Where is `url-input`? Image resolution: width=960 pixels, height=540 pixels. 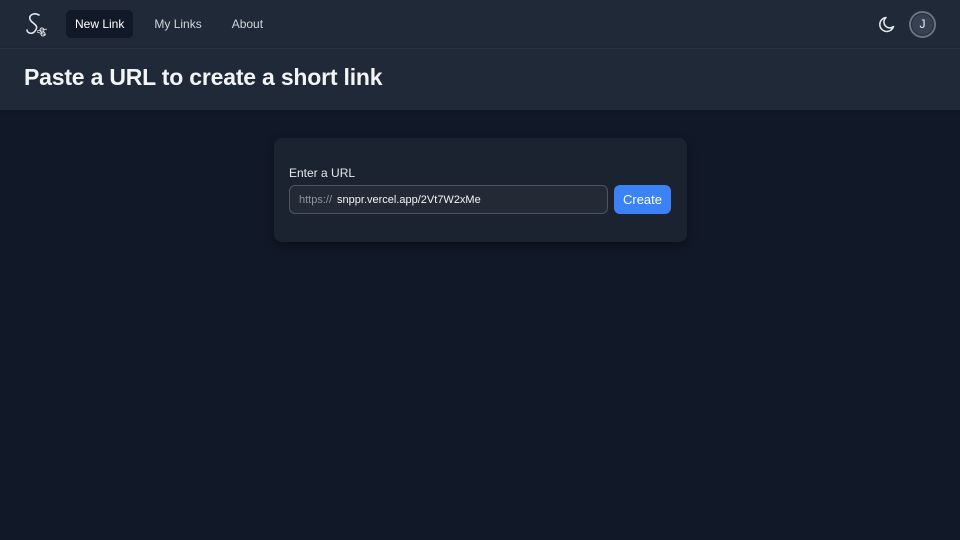
url-input is located at coordinates (472, 199).